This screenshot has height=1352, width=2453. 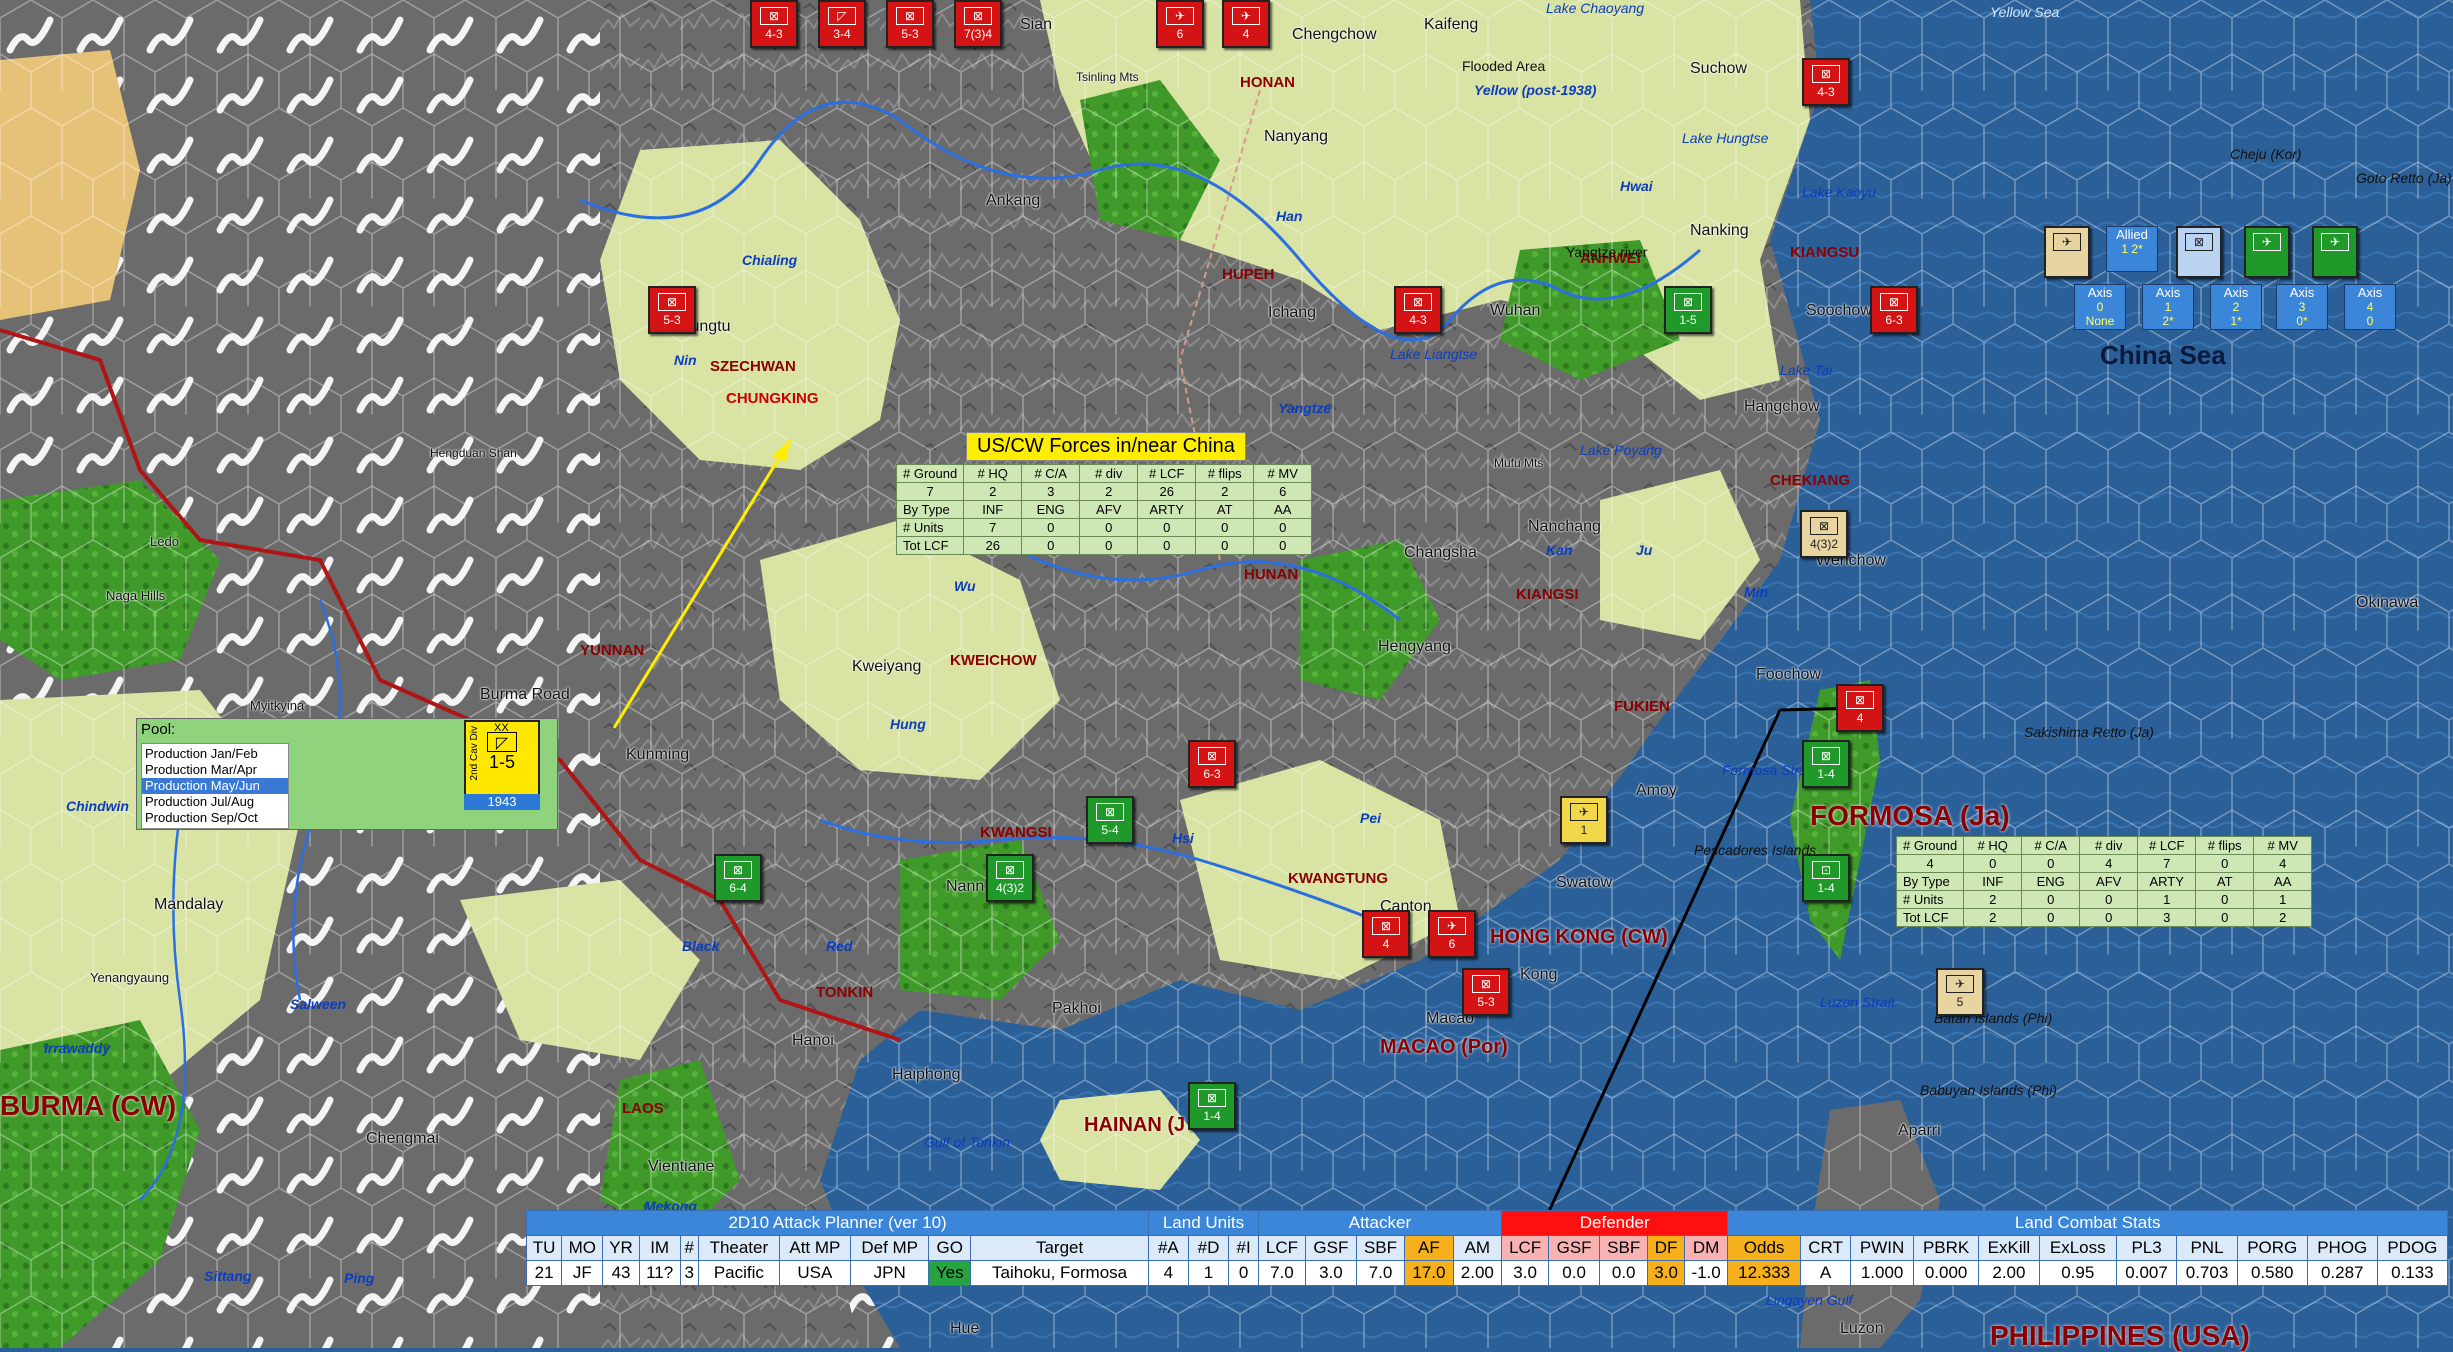 I want to click on production-item: Production Sep/Oct, so click(x=215, y=818).